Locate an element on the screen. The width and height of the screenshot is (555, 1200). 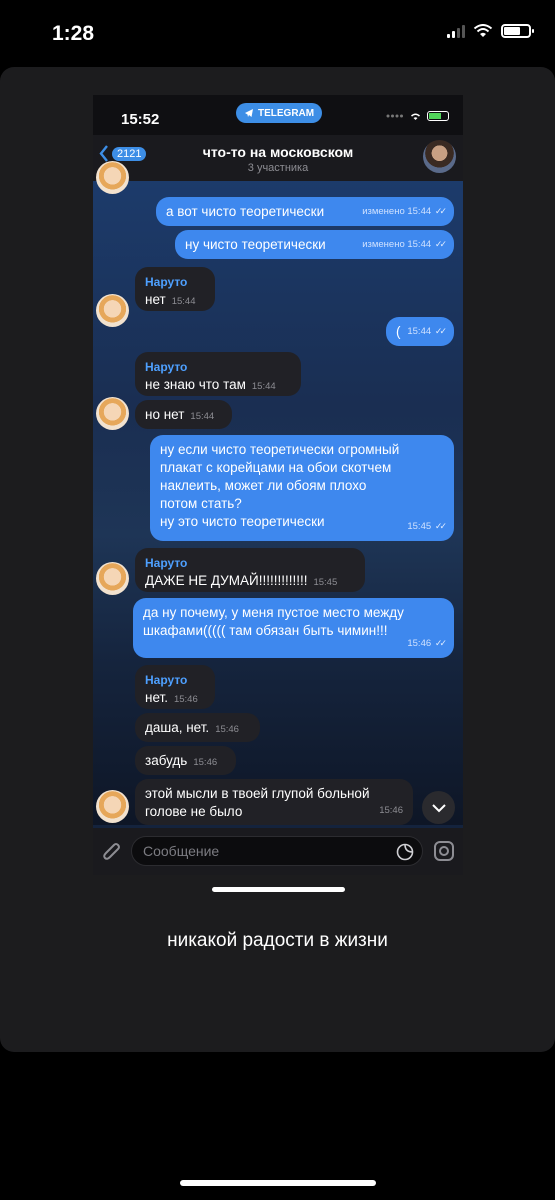
inner-clock: 15:52 is located at coordinates (140, 119).